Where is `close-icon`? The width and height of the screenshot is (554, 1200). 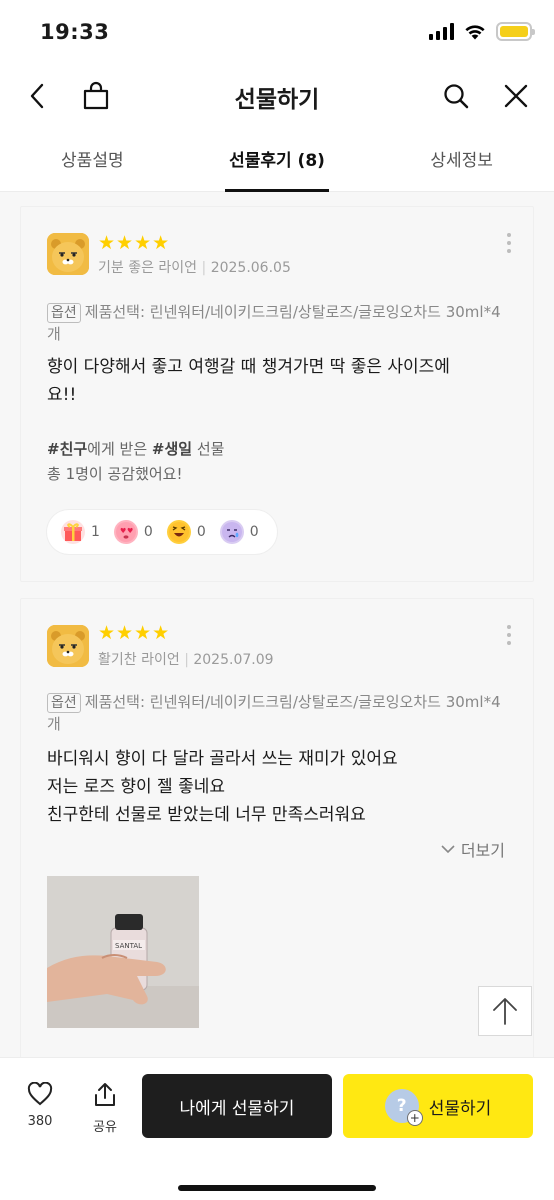
close-icon is located at coordinates (516, 96).